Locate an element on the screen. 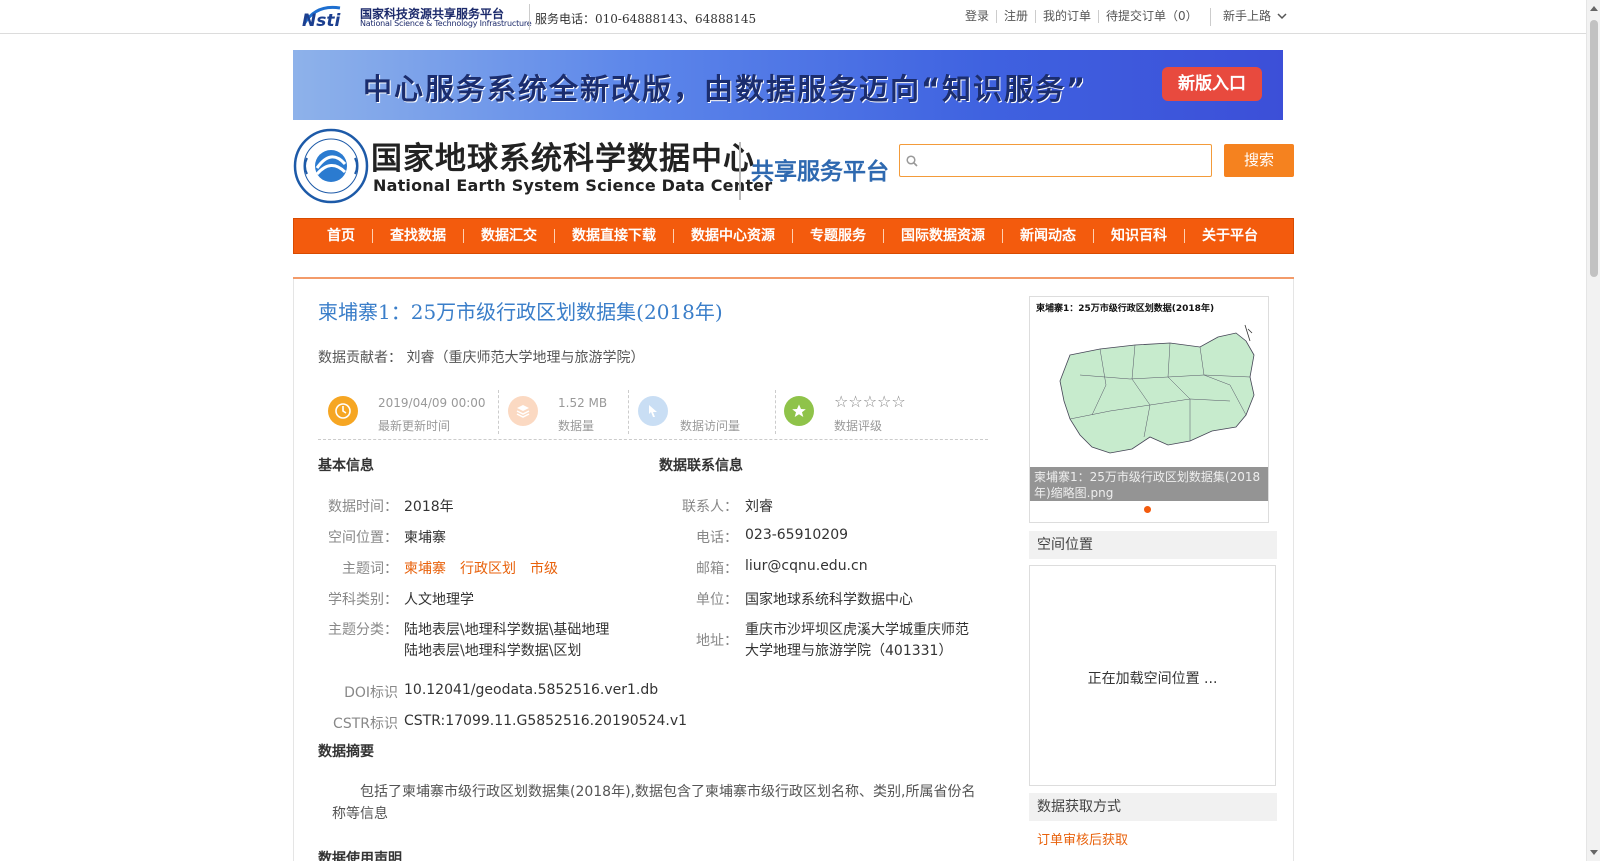 This screenshot has width=1600, height=861. contact-address-label: 地址： is located at coordinates (717, 641).